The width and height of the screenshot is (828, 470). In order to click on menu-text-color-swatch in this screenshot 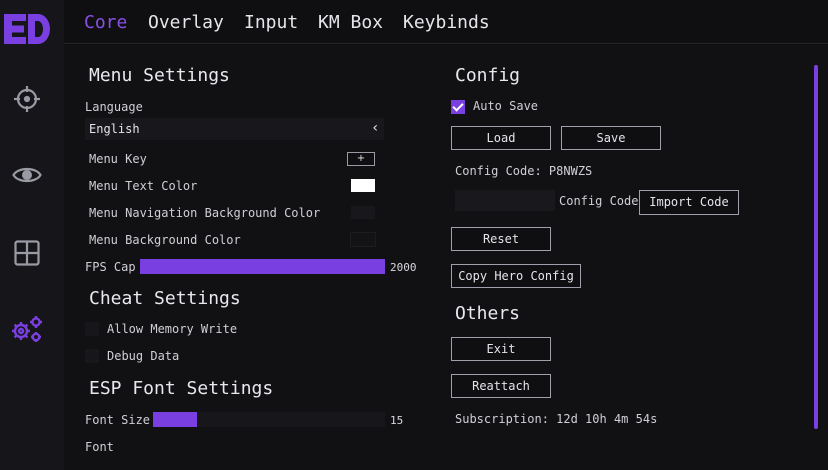, I will do `click(363, 185)`.